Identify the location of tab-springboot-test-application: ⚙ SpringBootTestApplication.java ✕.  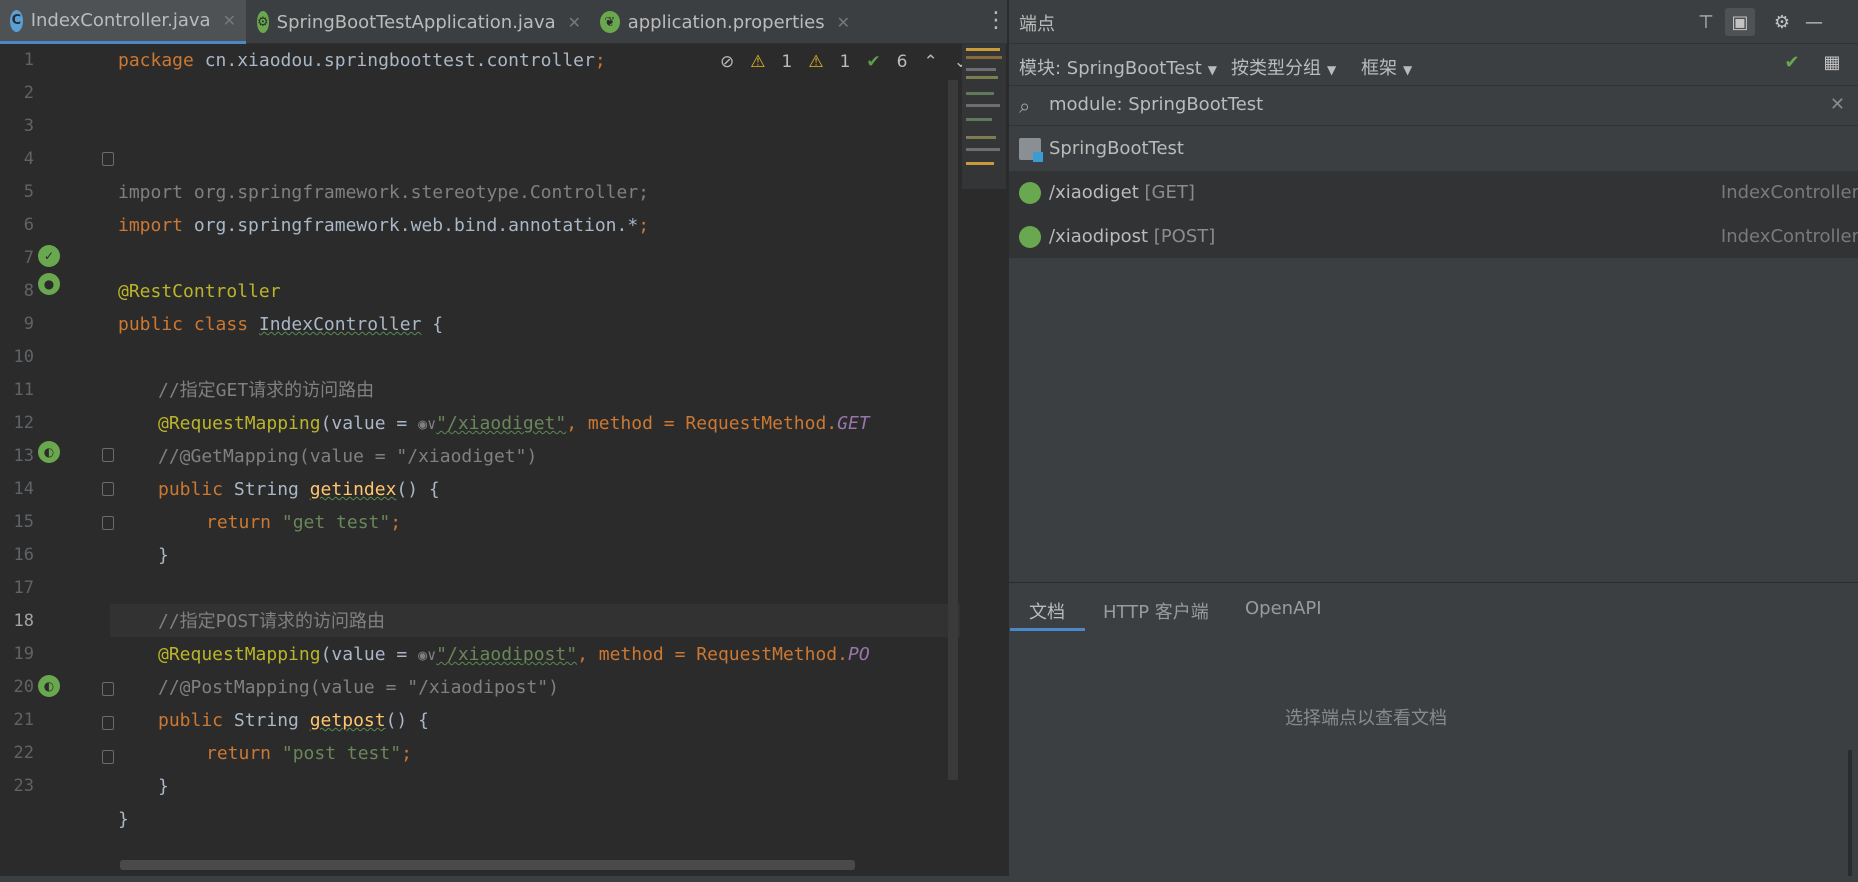
(417, 22).